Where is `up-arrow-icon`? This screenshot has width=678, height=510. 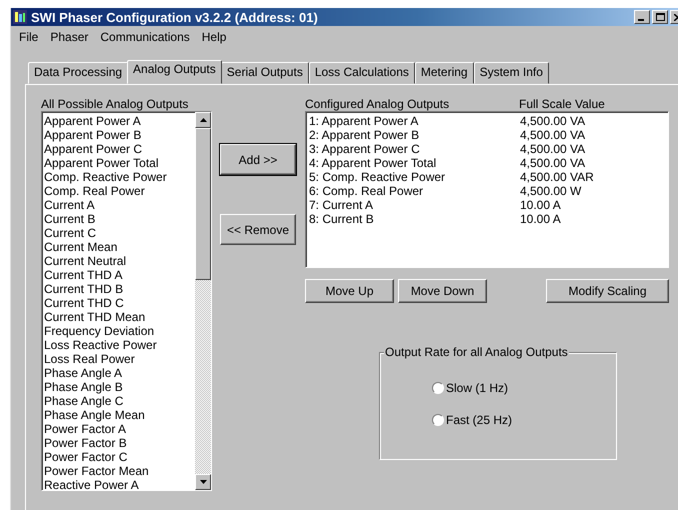
up-arrow-icon is located at coordinates (203, 120).